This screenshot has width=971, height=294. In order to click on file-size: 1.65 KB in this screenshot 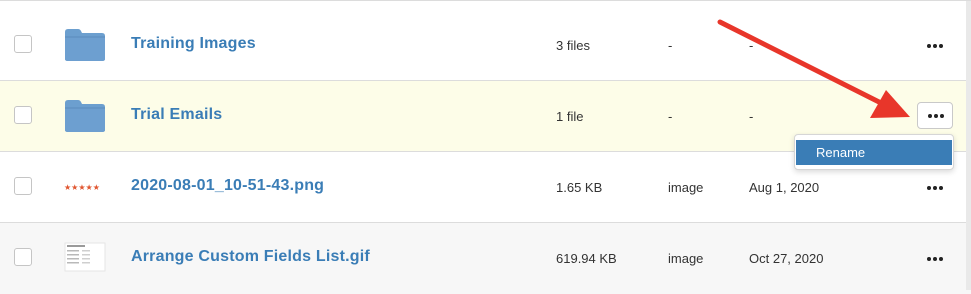, I will do `click(579, 187)`.